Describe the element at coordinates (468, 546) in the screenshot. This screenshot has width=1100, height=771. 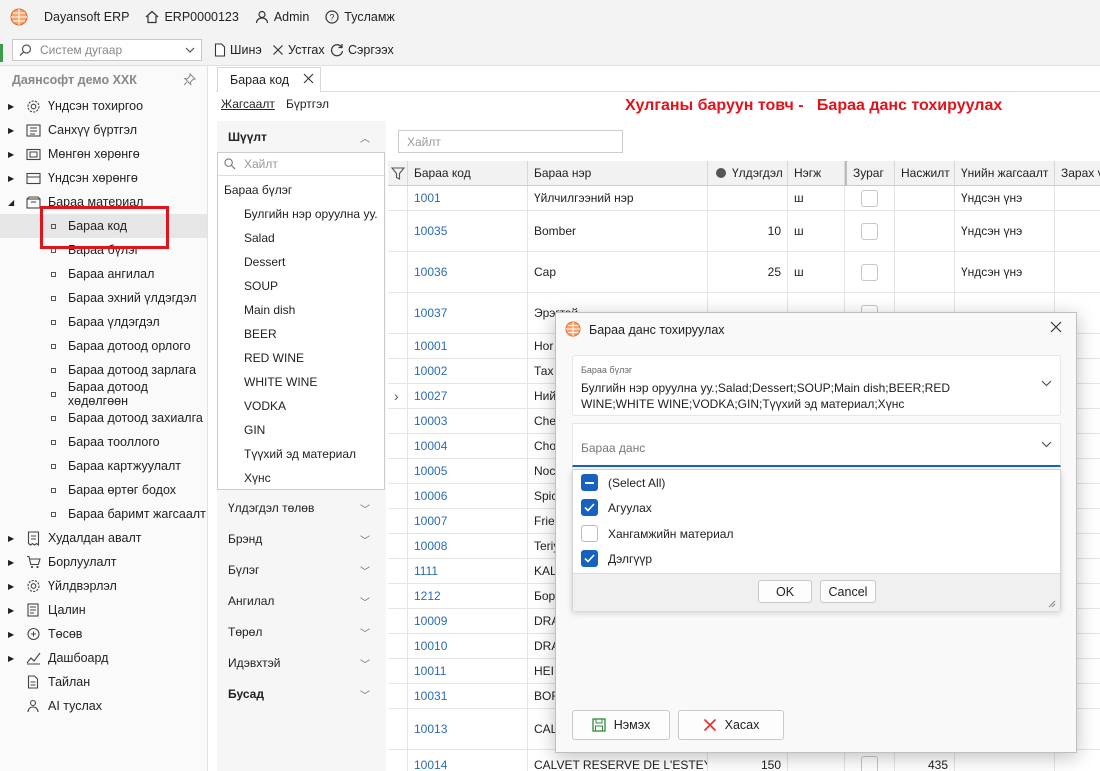
I see `cell-code: 10008` at that location.